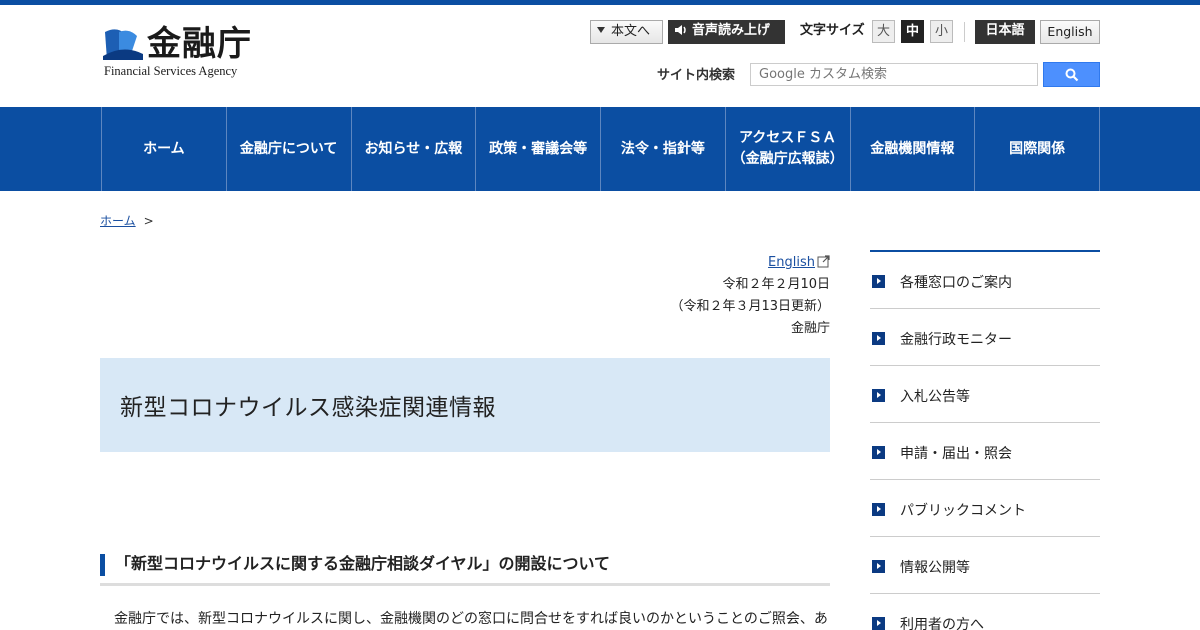  I want to click on breadcrumb: ホーム >, so click(127, 220).